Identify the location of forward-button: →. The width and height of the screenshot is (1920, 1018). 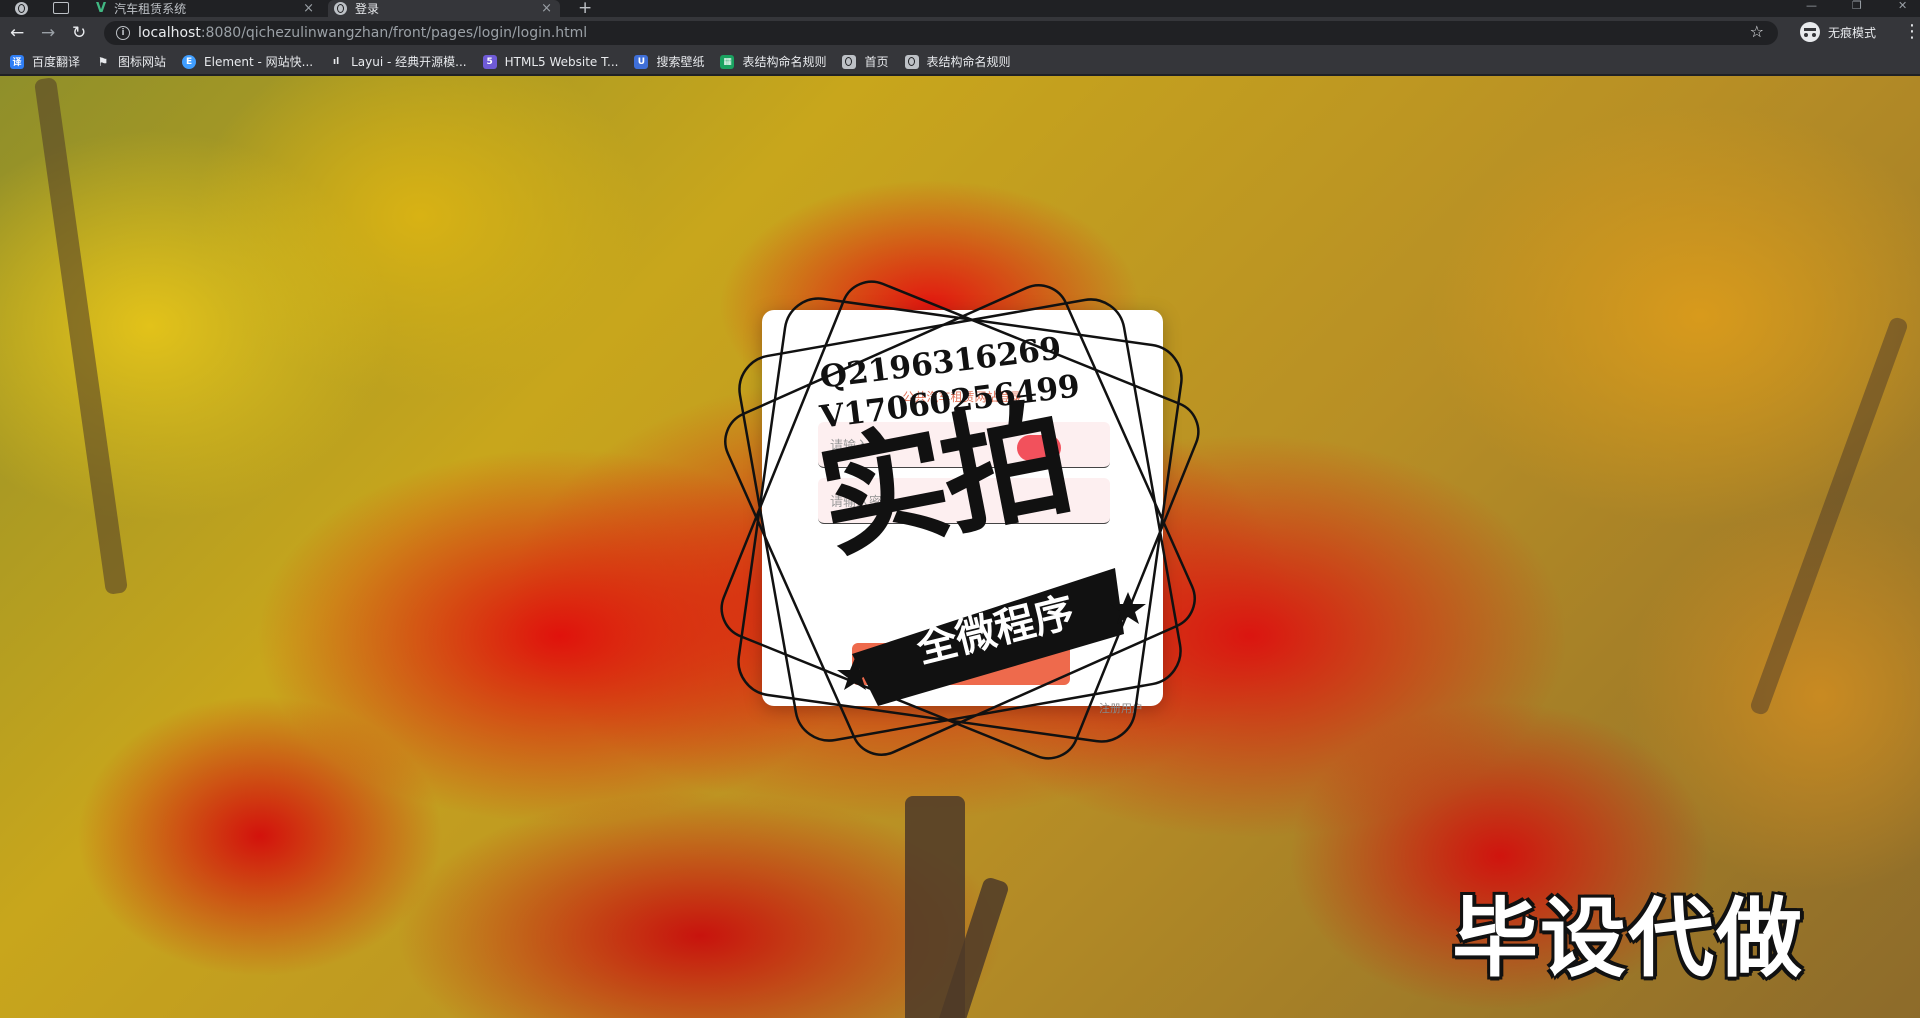
(48, 33).